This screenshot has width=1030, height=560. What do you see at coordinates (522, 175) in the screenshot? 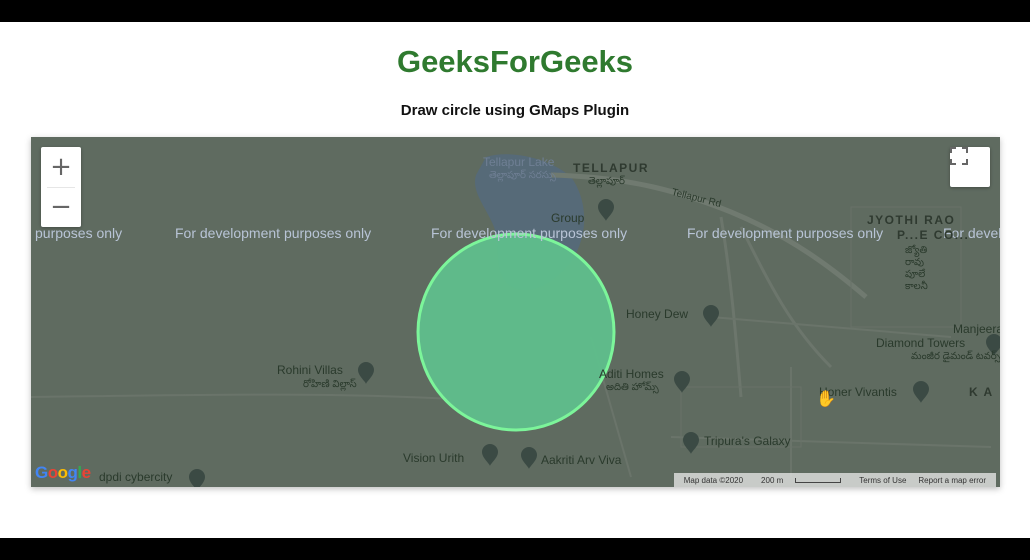
I see `place-label: తెల్లాపూర్ సరస్సు` at bounding box center [522, 175].